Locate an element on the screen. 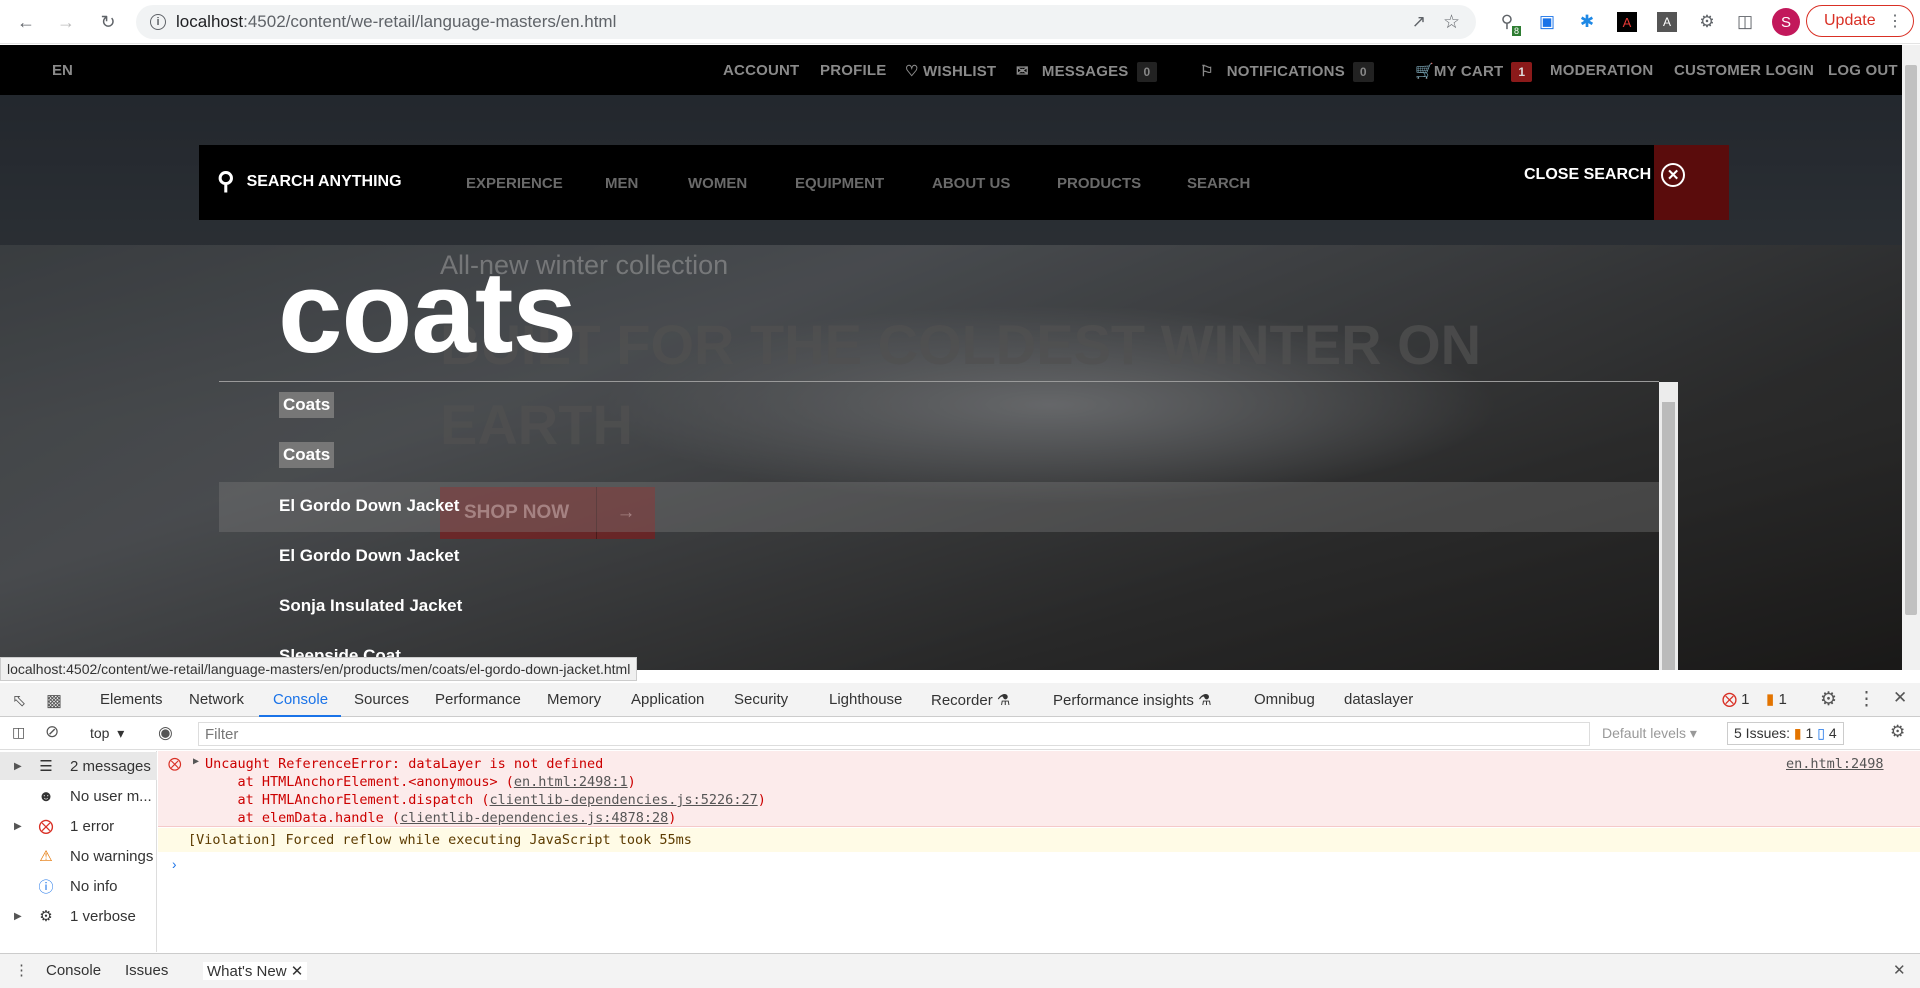 This screenshot has height=988, width=1920. adobe-extension-icon: A is located at coordinates (1627, 22).